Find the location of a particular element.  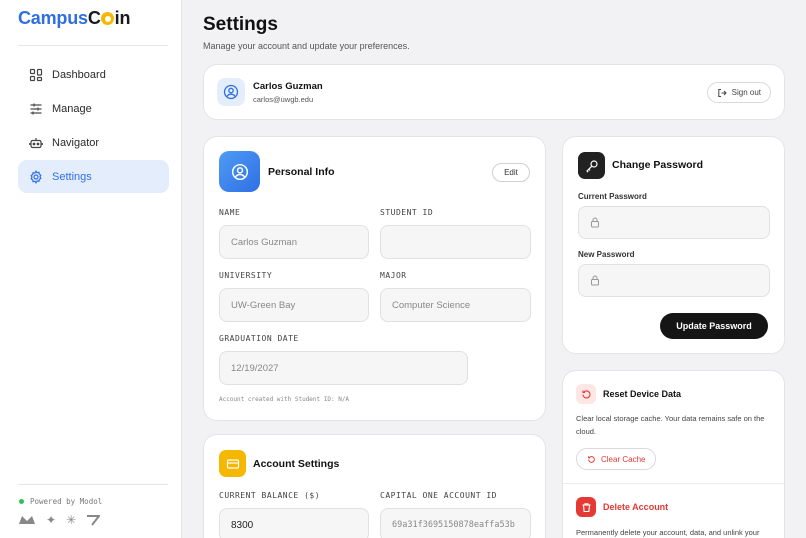

brand-part2-prefix: C is located at coordinates (94, 18).